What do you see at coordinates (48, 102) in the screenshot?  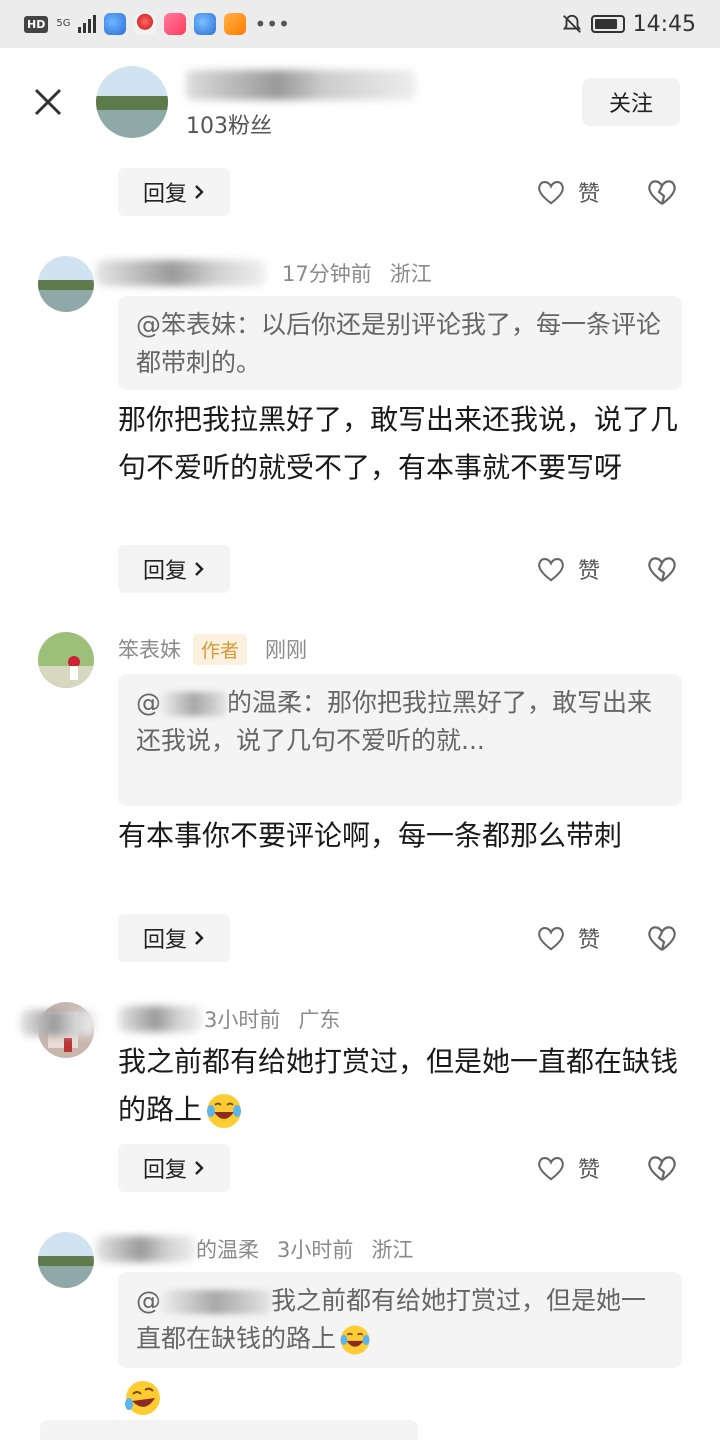 I see `close-icon` at bounding box center [48, 102].